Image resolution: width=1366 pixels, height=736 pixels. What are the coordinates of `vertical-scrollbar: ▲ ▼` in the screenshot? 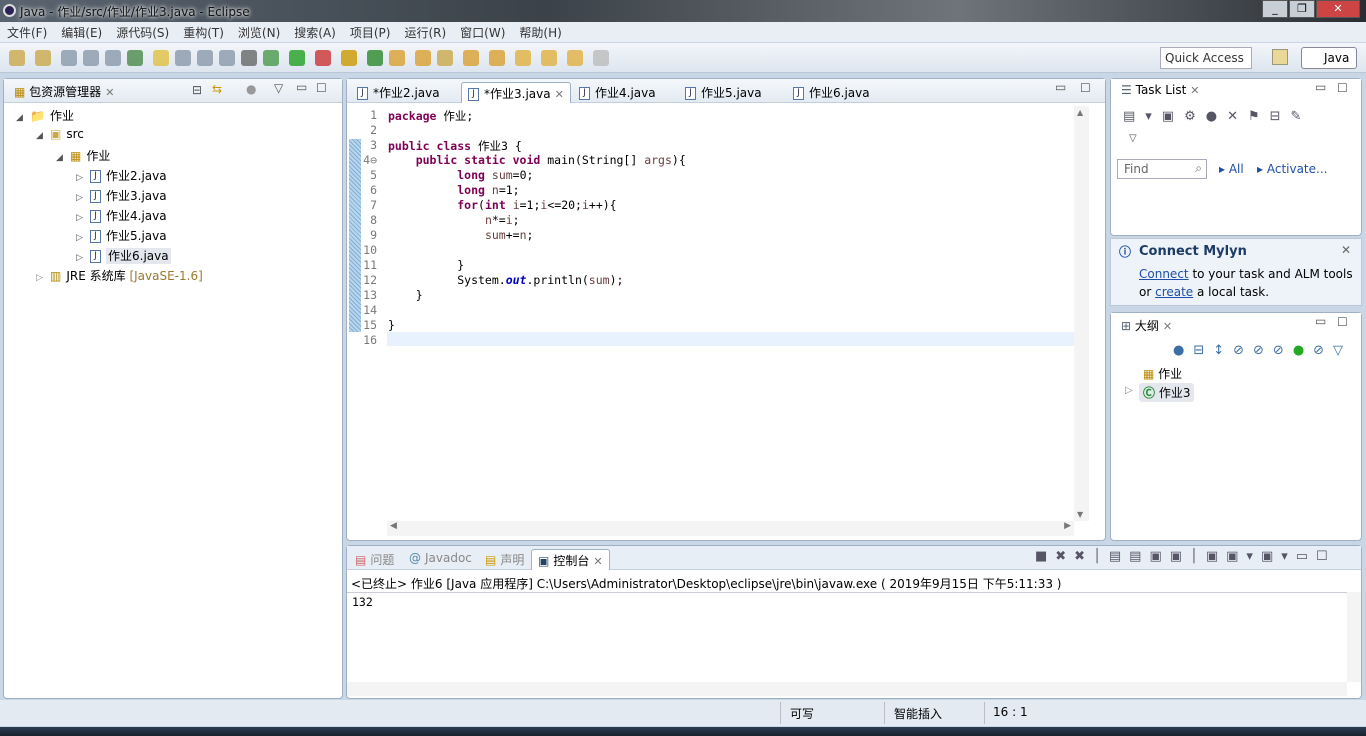 It's located at (1081, 313).